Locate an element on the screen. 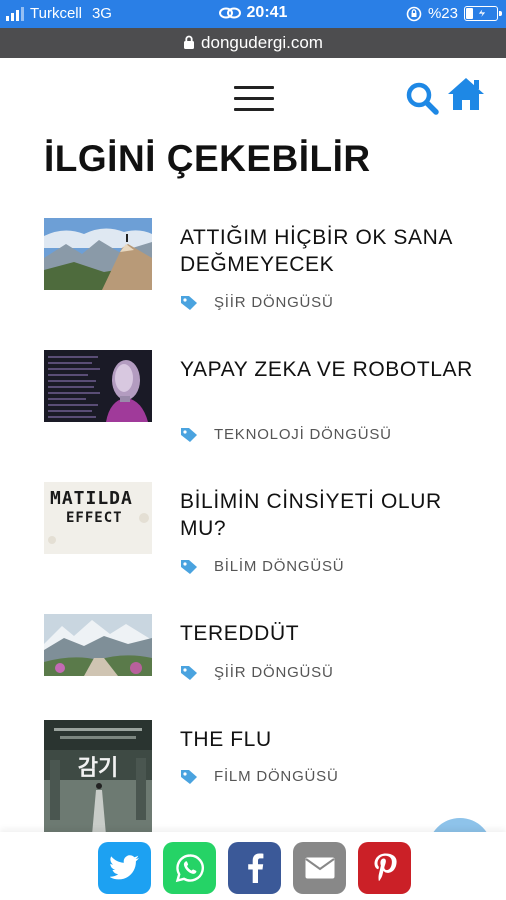 The width and height of the screenshot is (506, 900). whatsapp-icon is located at coordinates (189, 868).